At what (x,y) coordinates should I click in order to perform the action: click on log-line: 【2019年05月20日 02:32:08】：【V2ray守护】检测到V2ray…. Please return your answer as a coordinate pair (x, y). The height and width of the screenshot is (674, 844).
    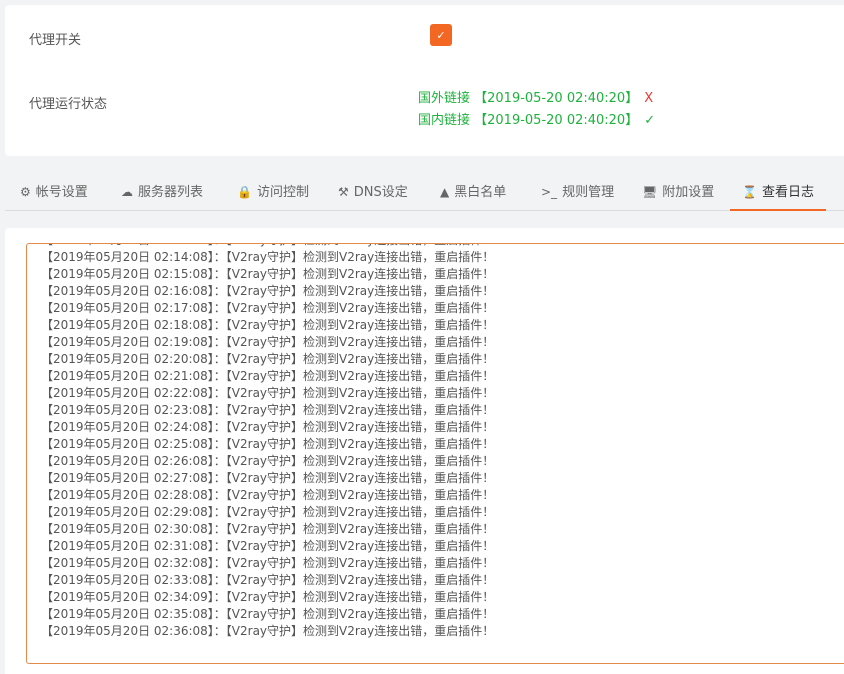
    Looking at the image, I should click on (268, 563).